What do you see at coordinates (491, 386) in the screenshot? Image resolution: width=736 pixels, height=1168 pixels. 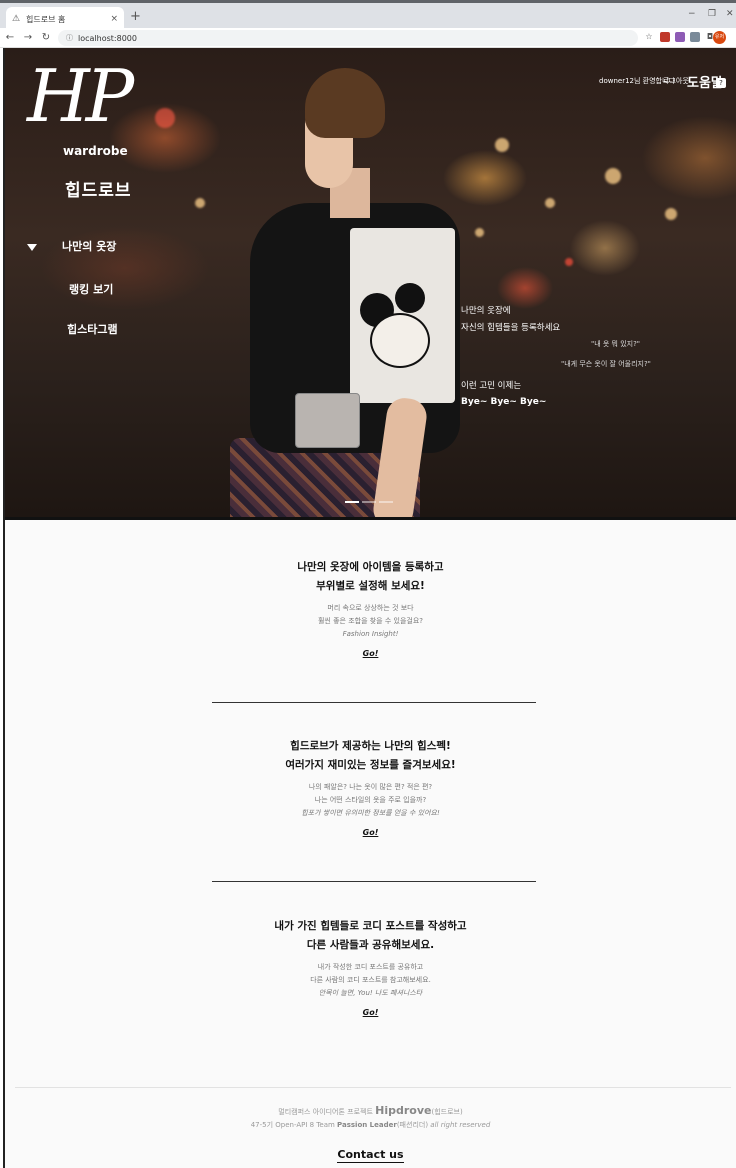 I see `hero-copy-line: 이런 고민 이제는` at bounding box center [491, 386].